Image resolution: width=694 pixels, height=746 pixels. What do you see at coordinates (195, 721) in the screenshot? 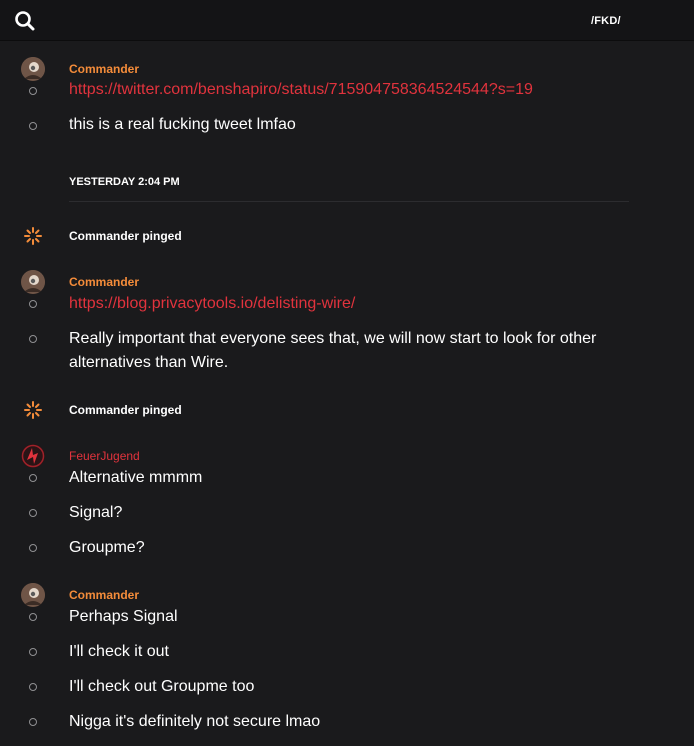
I see `message-text: Nigga it's definitely not secure lmao` at bounding box center [195, 721].